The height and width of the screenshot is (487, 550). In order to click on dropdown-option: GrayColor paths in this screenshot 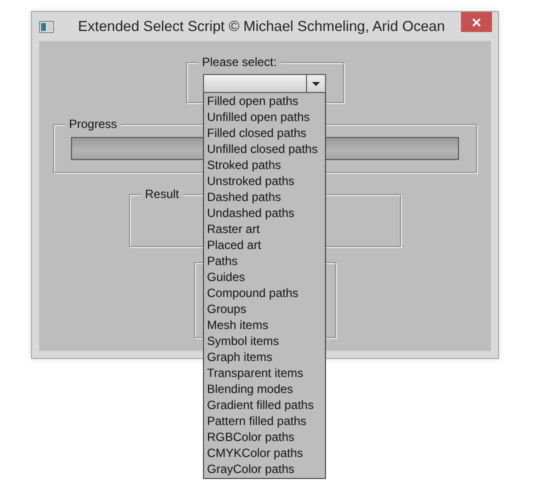, I will do `click(264, 469)`.